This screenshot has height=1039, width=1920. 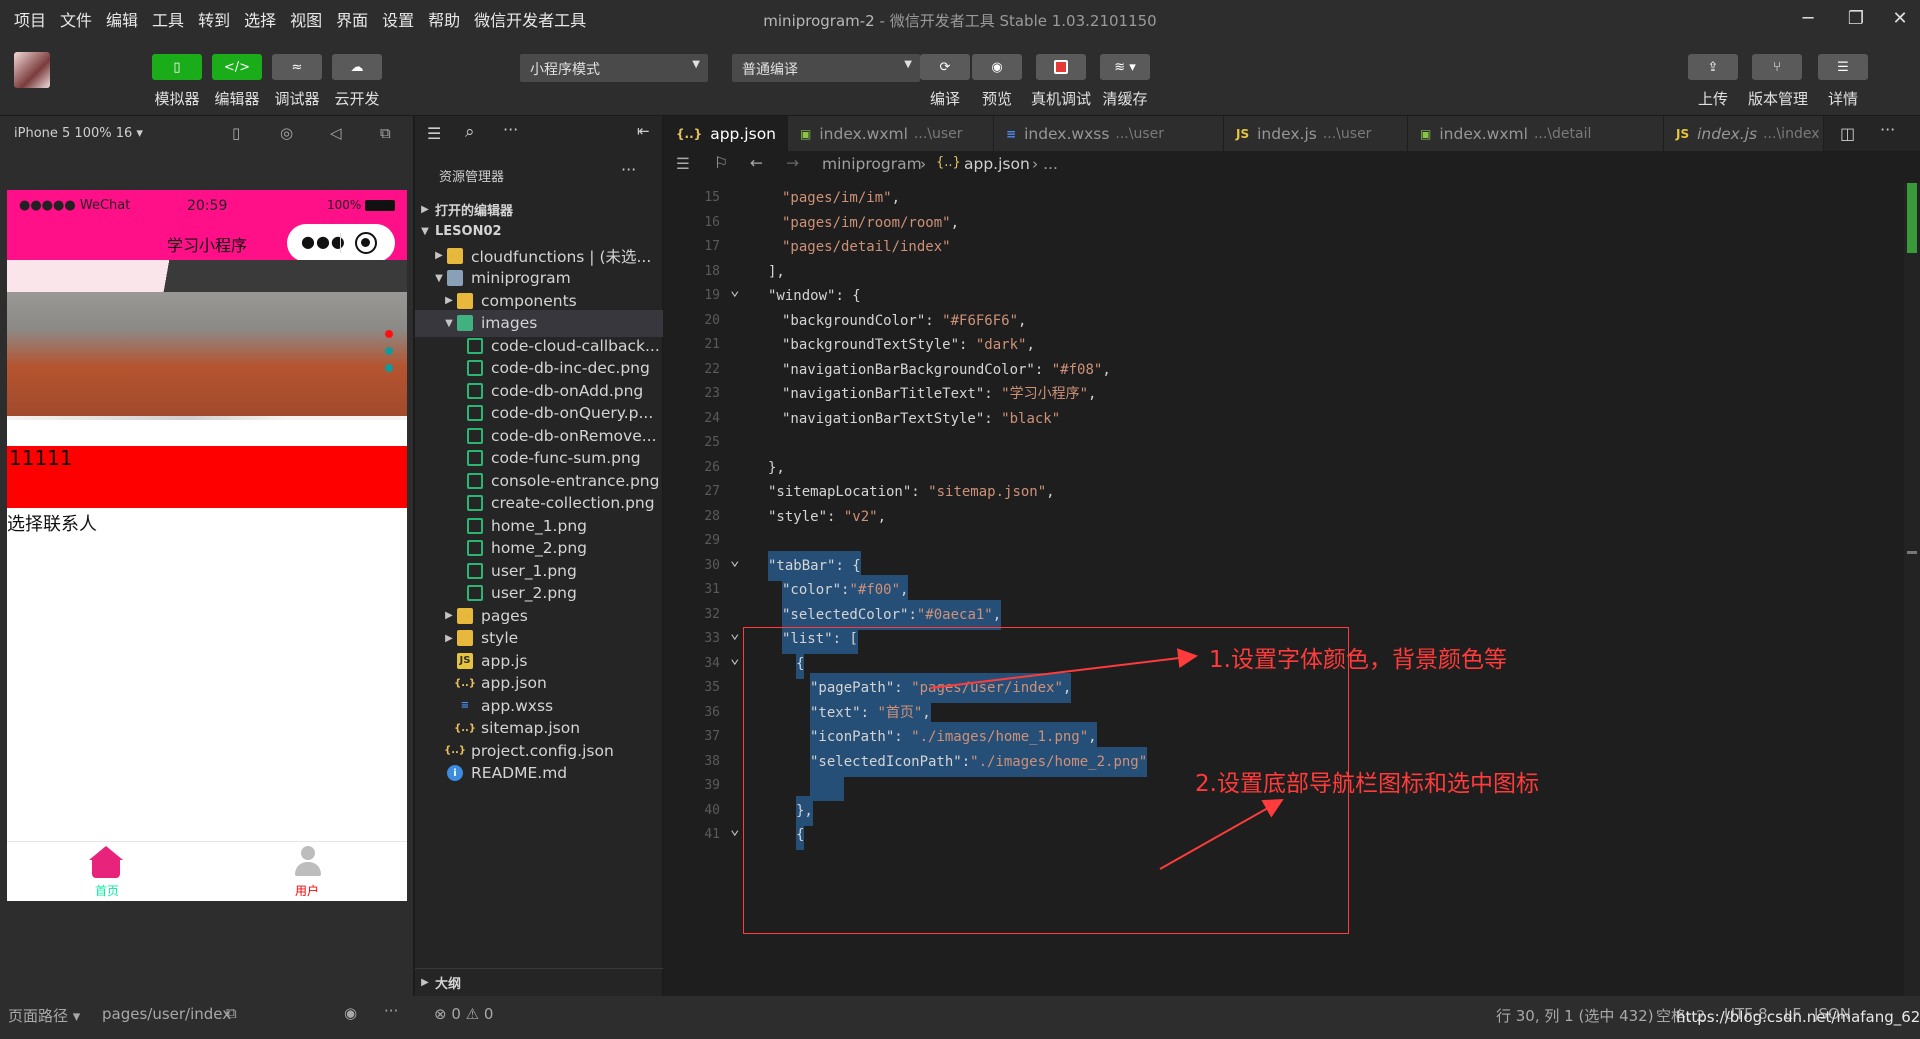 I want to click on record-icon: ◎, so click(x=286, y=133).